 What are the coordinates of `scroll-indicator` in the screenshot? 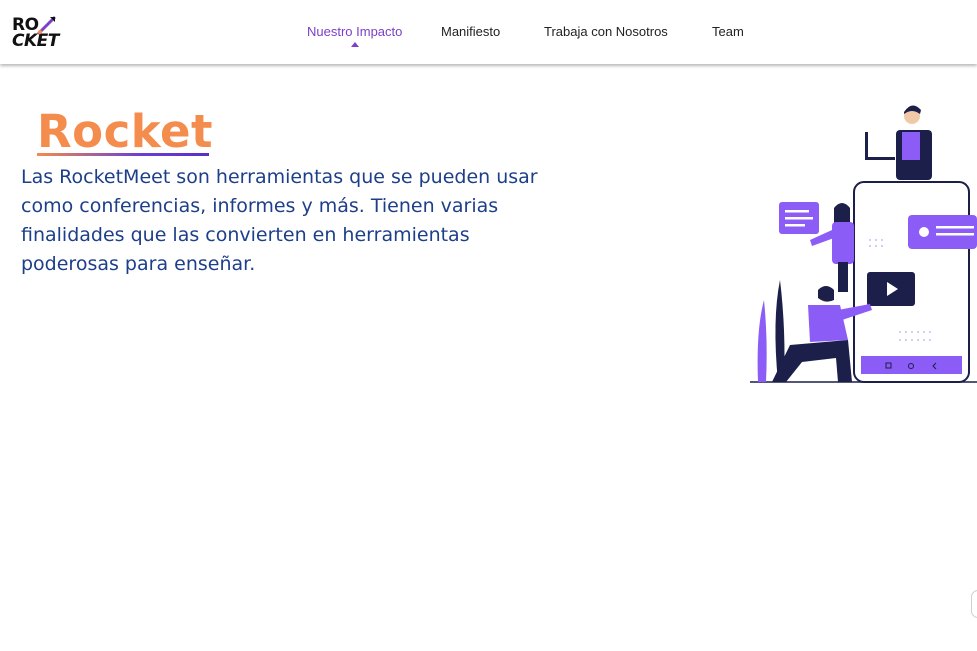 It's located at (974, 604).